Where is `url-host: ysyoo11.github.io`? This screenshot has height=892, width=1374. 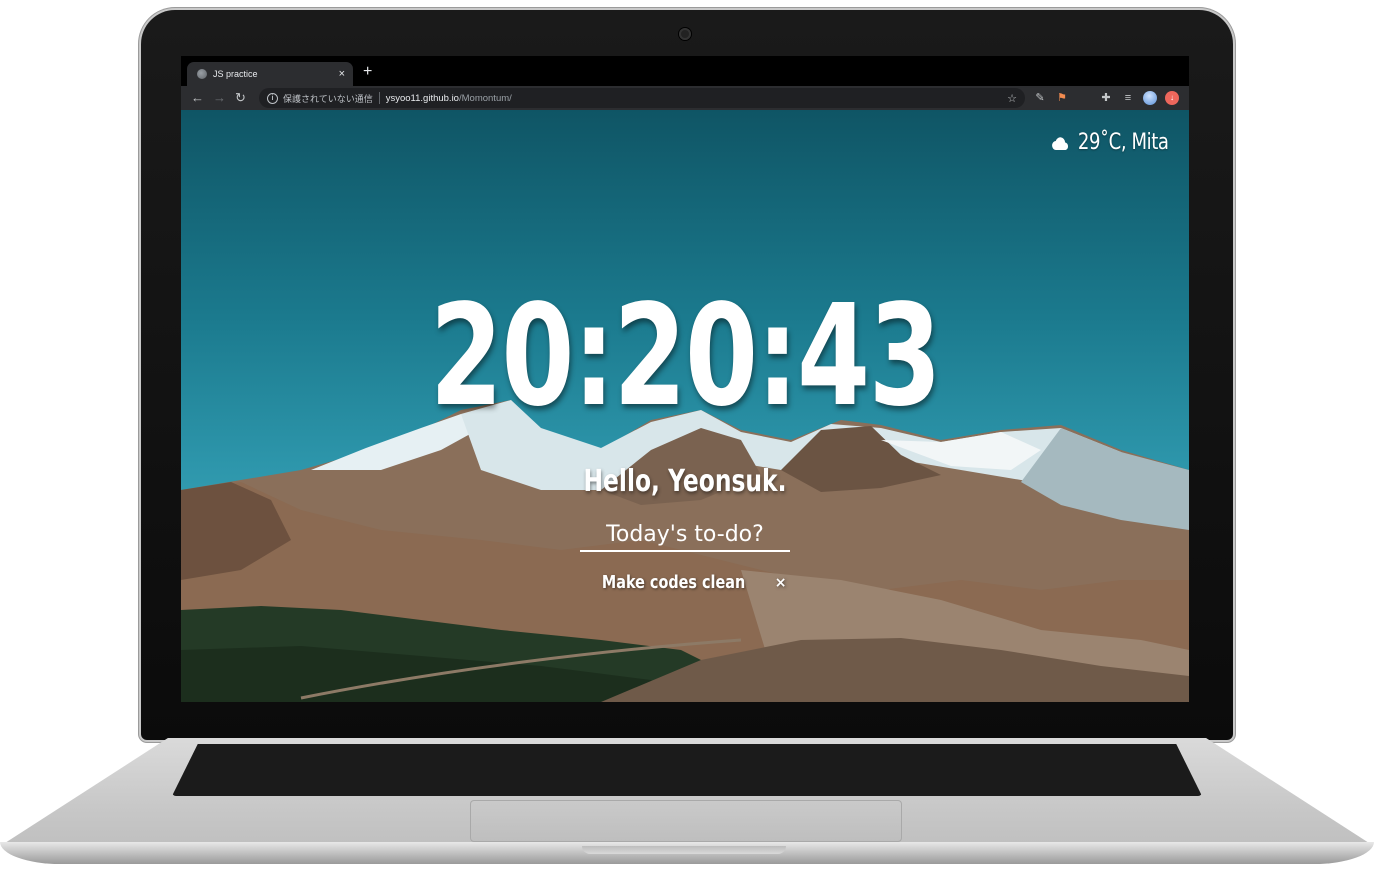
url-host: ysyoo11.github.io is located at coordinates (422, 98).